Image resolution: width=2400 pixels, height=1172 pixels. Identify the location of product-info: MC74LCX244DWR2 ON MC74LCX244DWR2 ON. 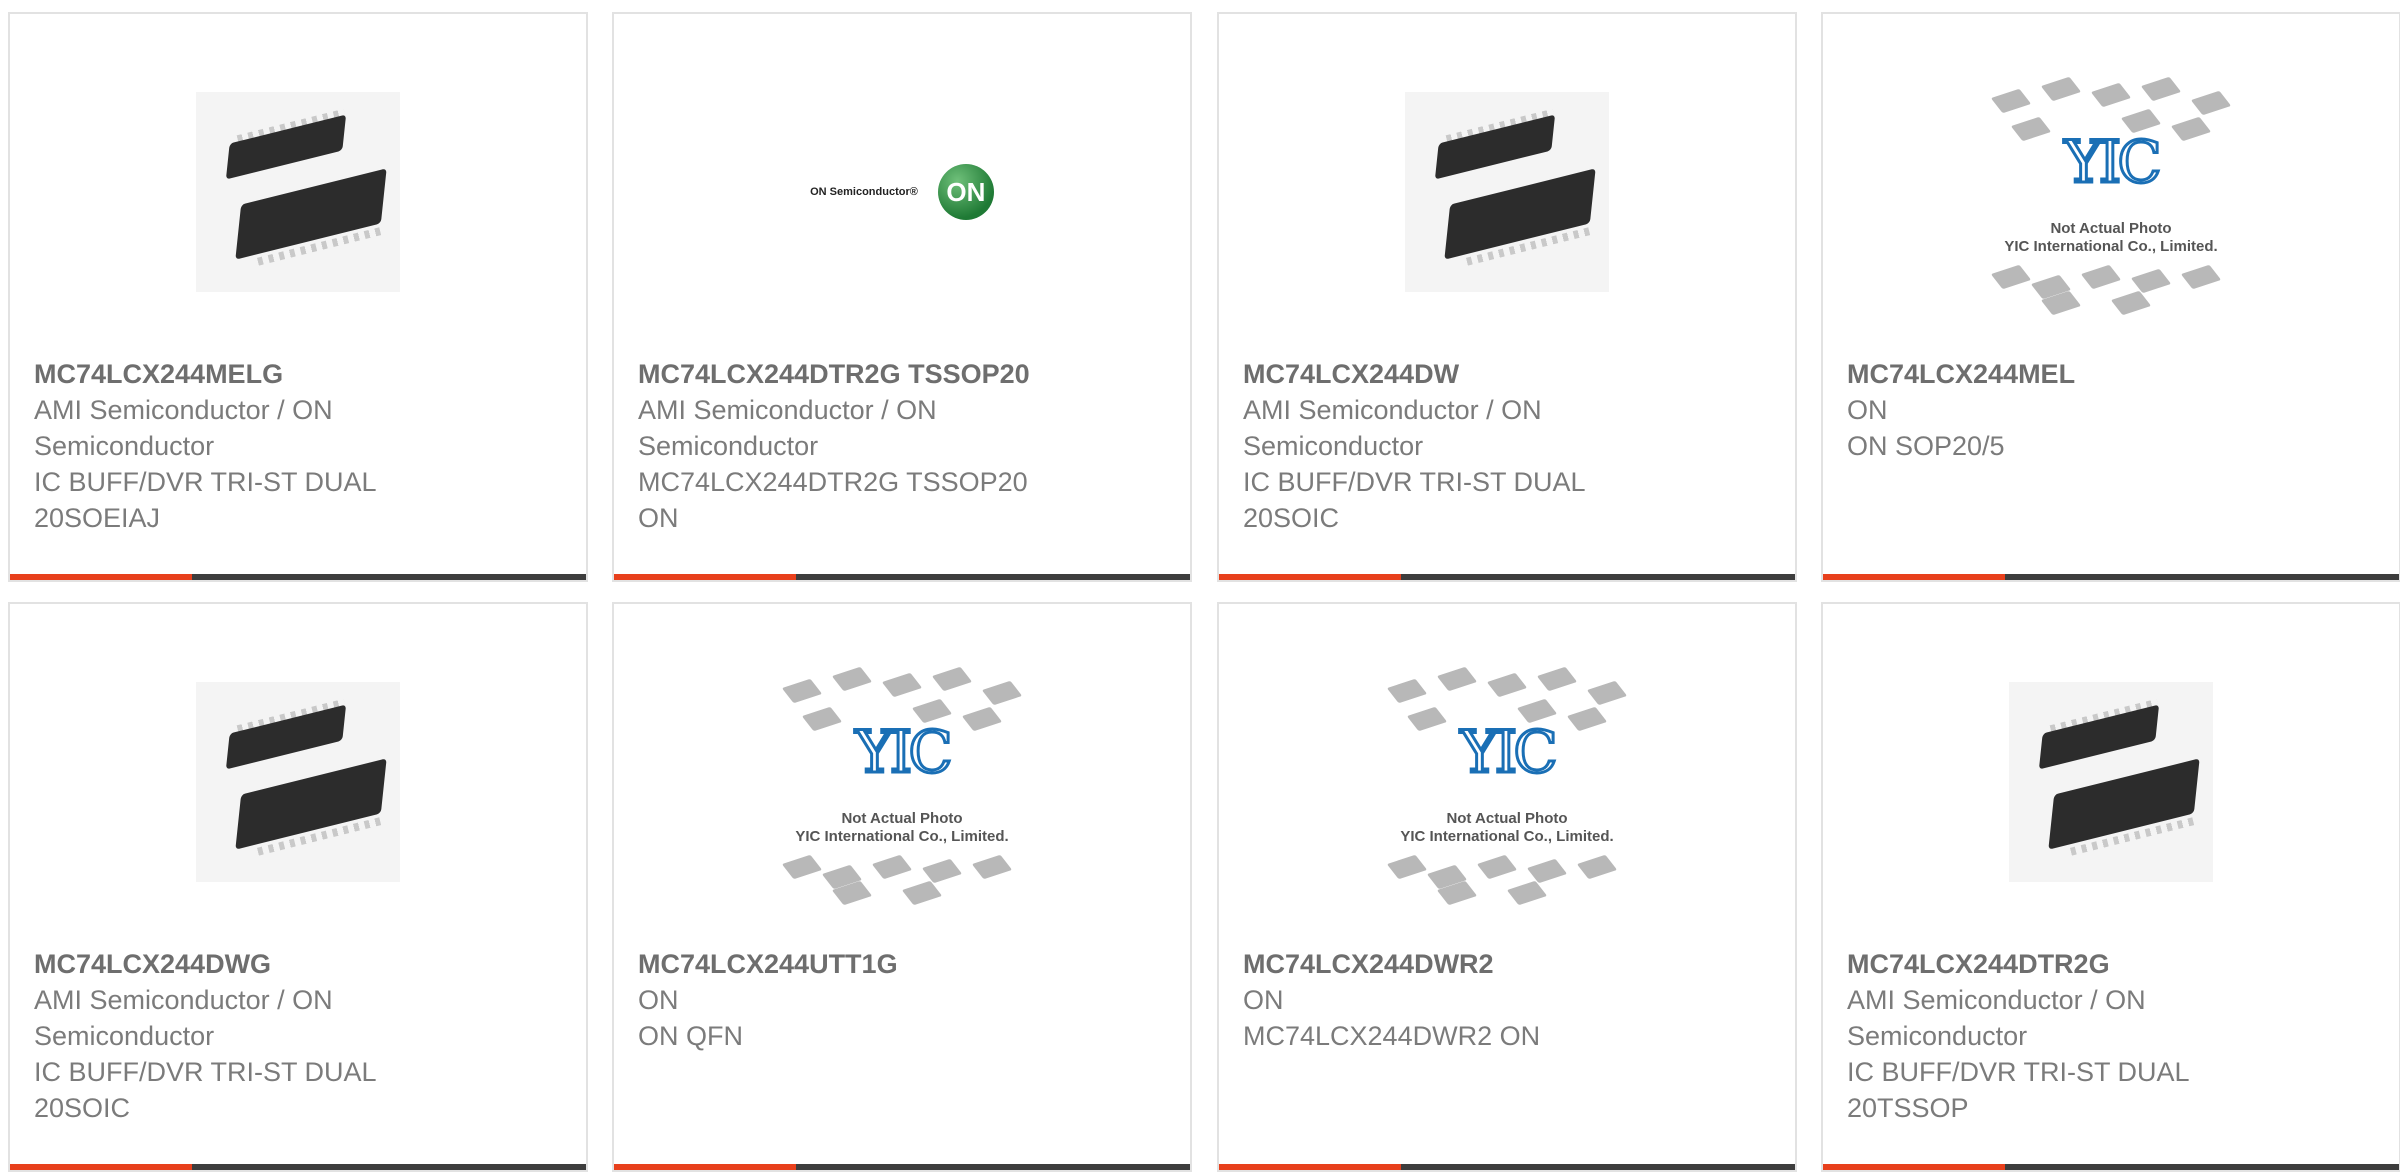
(1507, 1000).